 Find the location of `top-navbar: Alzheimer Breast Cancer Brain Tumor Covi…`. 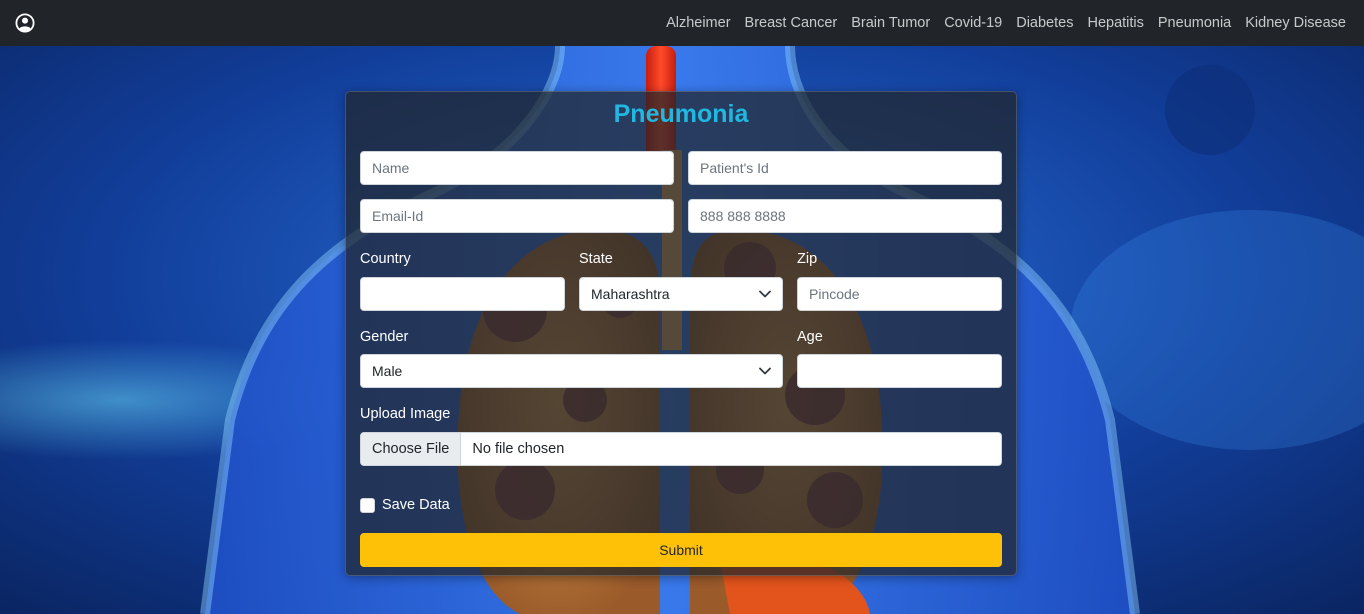

top-navbar: Alzheimer Breast Cancer Brain Tumor Covi… is located at coordinates (682, 23).